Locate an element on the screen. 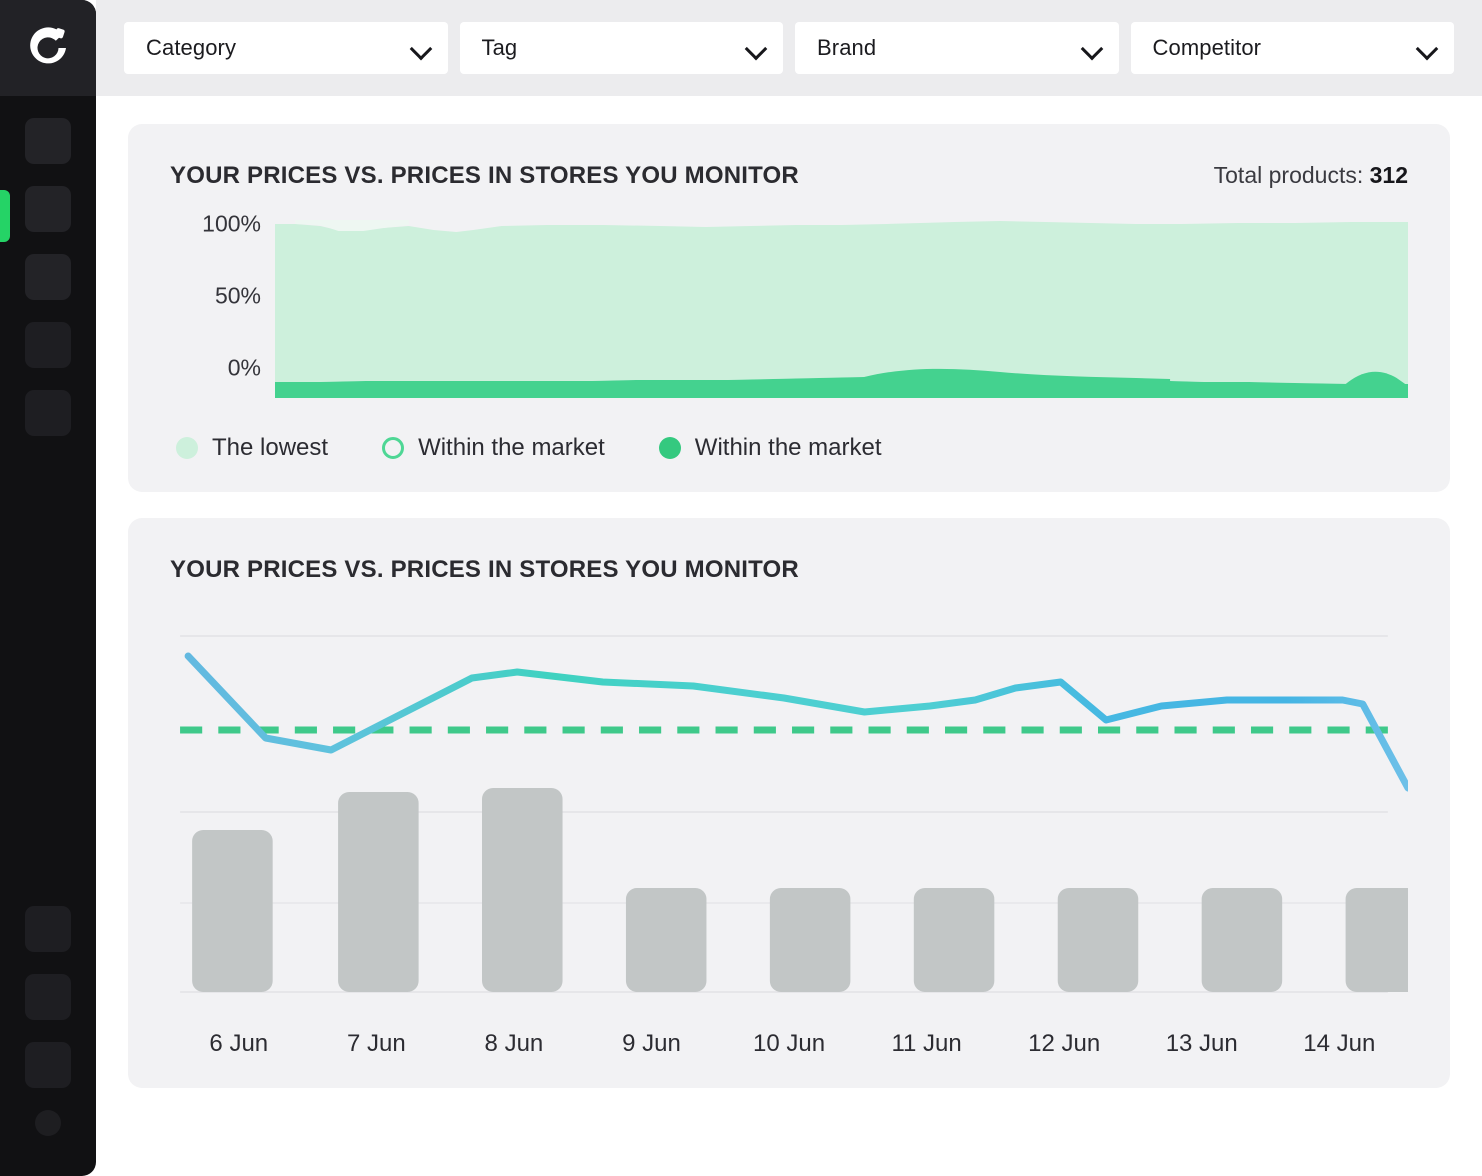  circular-c-logo-icon is located at coordinates (48, 48).